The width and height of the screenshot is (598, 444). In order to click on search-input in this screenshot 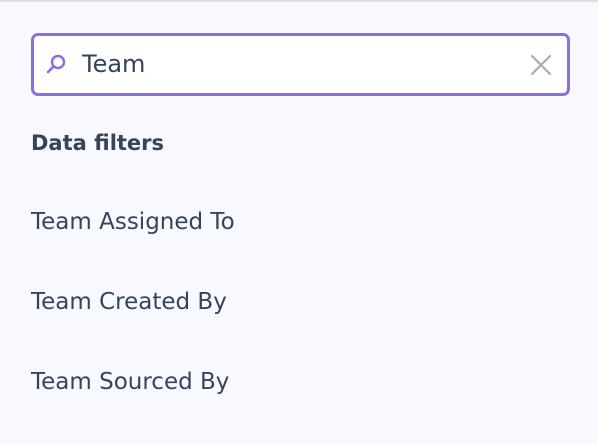, I will do `click(292, 64)`.